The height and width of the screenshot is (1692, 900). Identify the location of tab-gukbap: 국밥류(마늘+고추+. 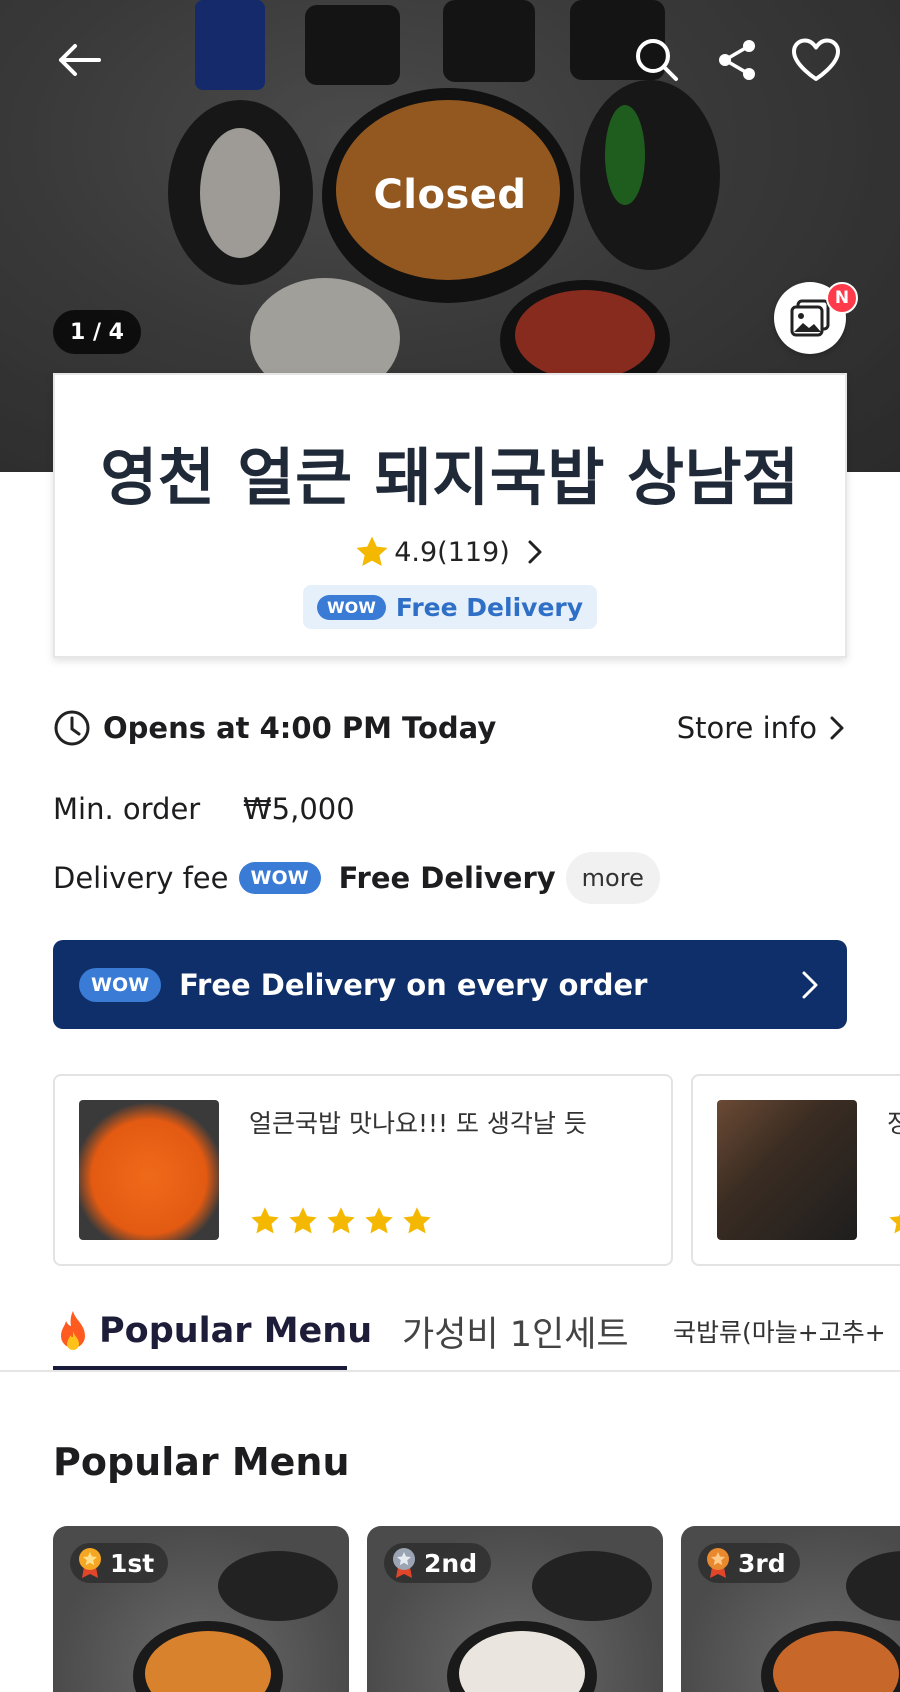
(779, 1330).